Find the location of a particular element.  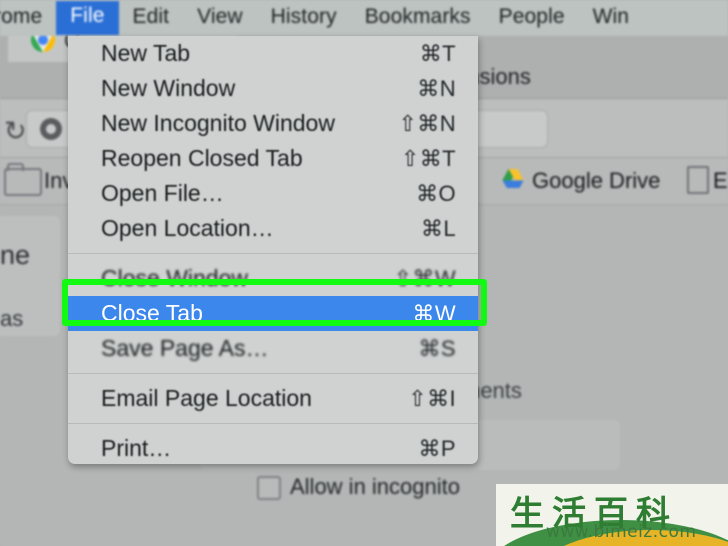

menu-item-email-page-location: Email Page Location ⇧⌘I is located at coordinates (273, 398).